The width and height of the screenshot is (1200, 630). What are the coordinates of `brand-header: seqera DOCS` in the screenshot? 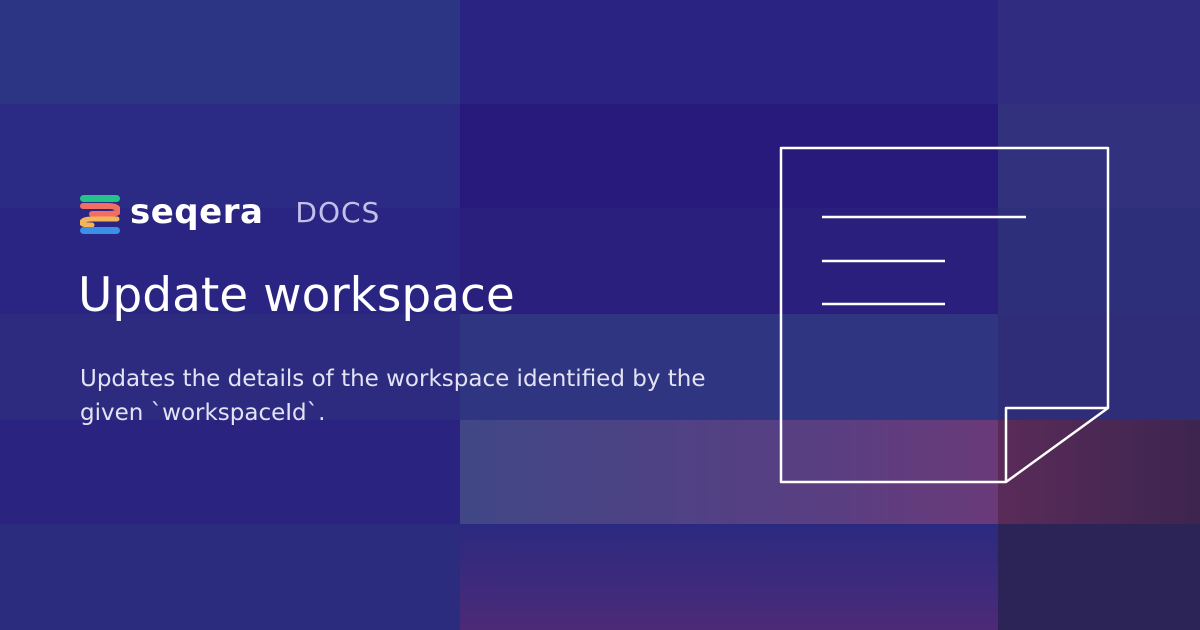 It's located at (230, 214).